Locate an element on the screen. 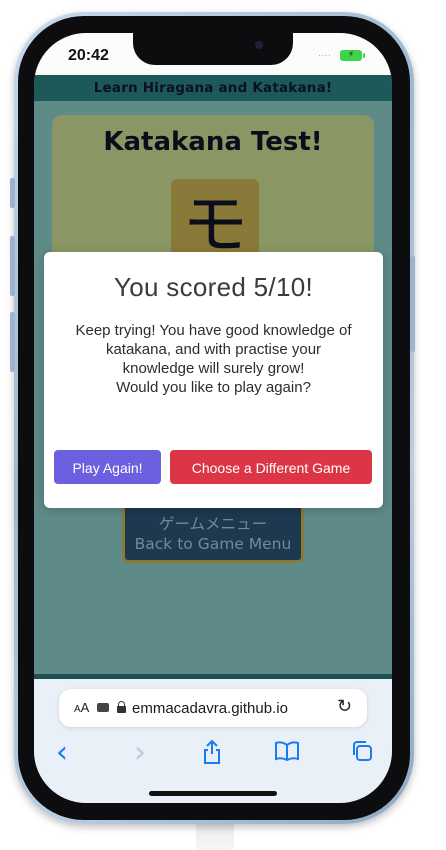 The width and height of the screenshot is (446, 850). volume-down-button is located at coordinates (12, 342).